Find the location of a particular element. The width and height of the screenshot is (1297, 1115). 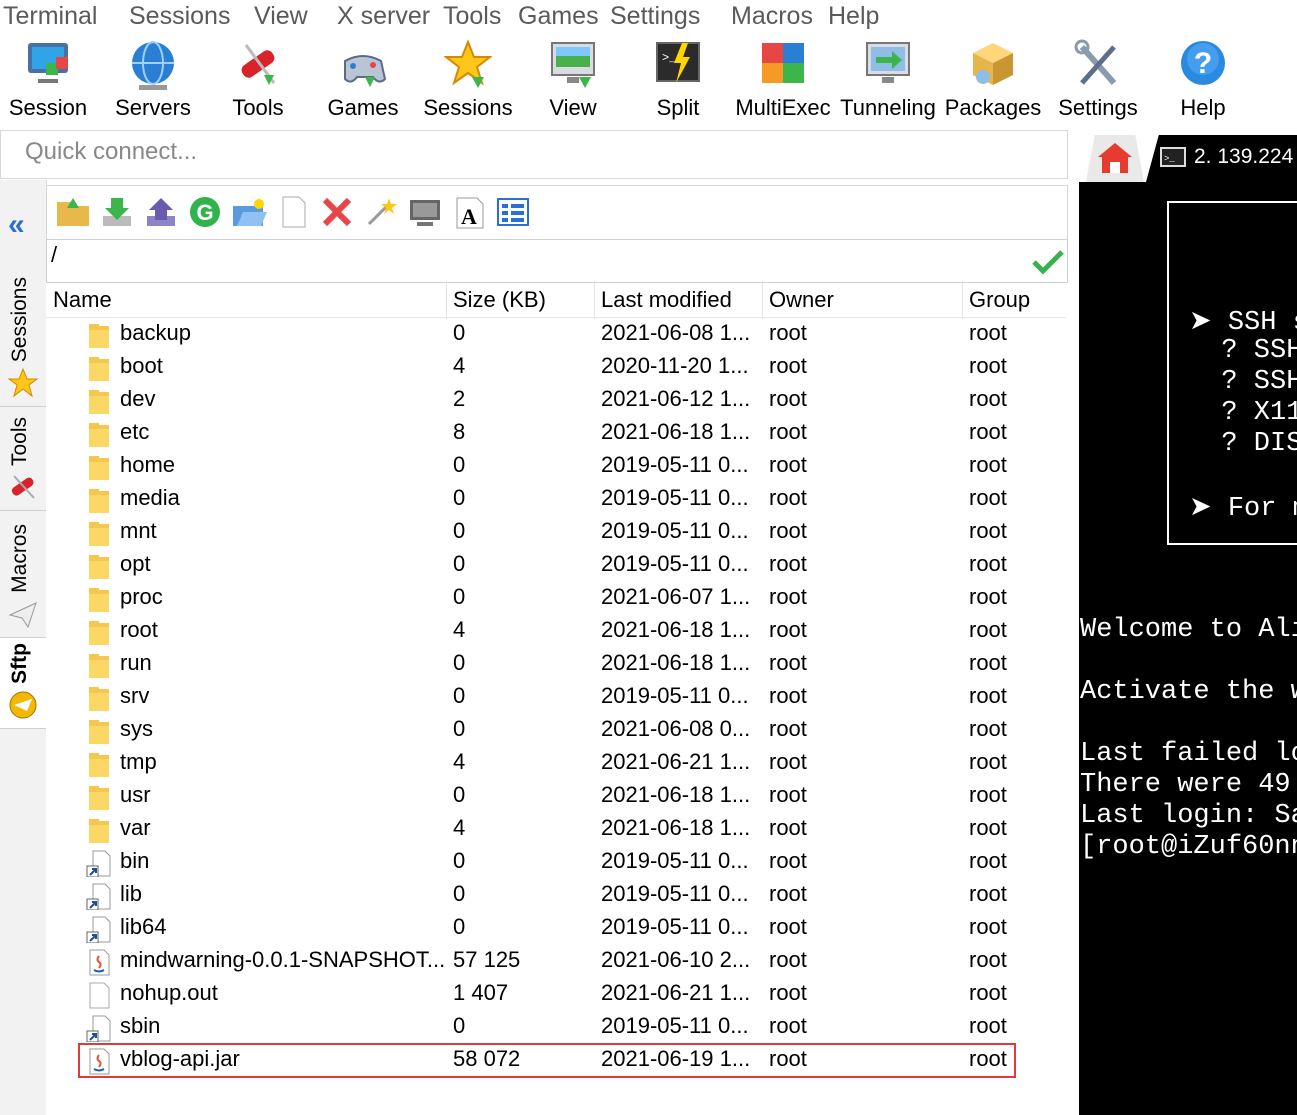

table-row: dev 2 2021-06-12 1... root root is located at coordinates (556, 400).